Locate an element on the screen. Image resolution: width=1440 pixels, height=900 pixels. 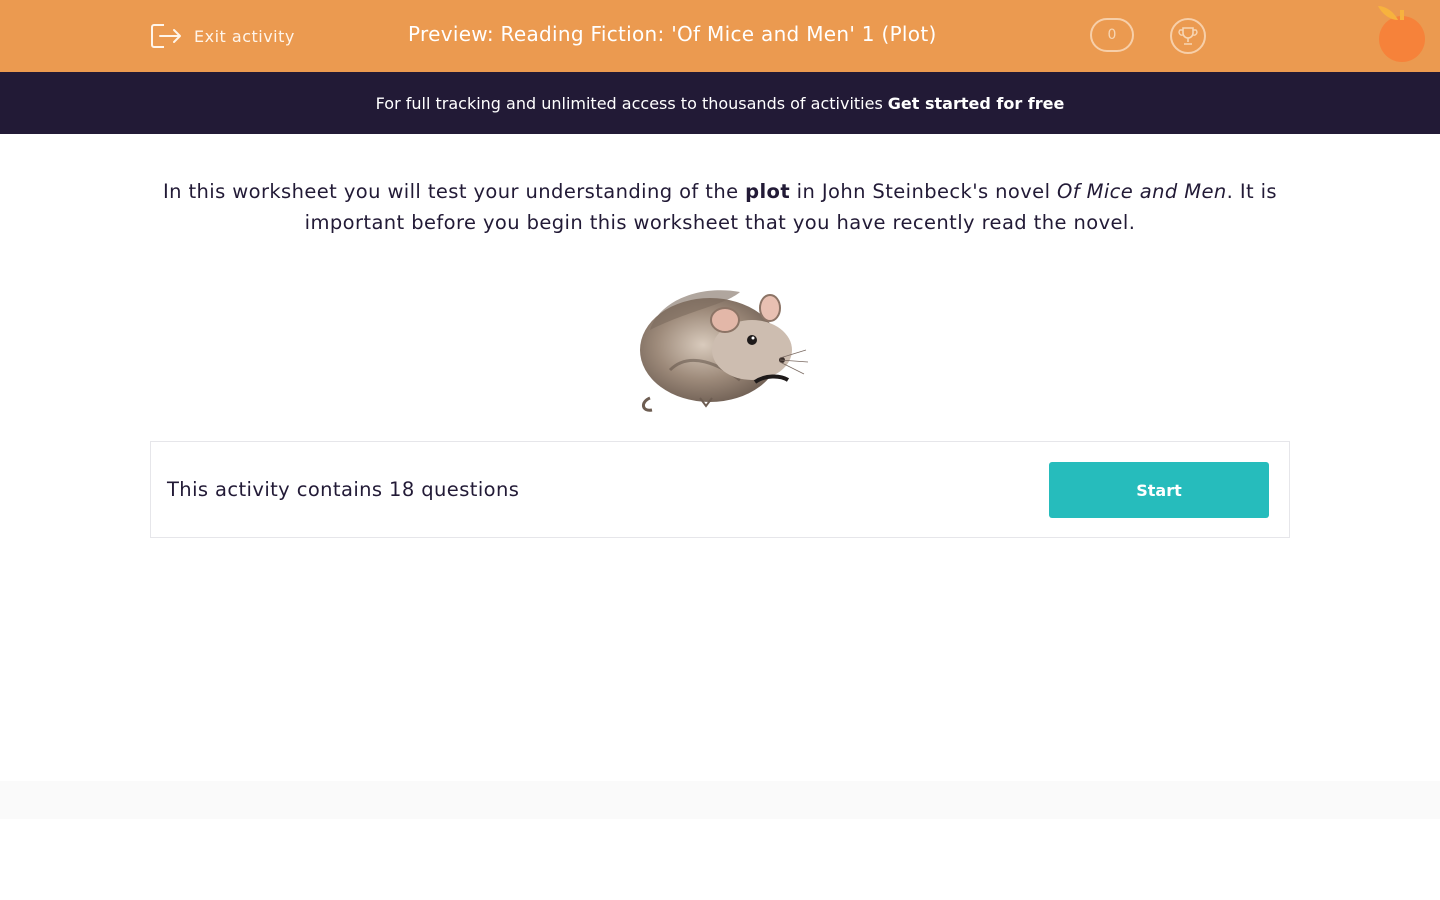
get-started-link: Get started for free is located at coordinates (976, 103).